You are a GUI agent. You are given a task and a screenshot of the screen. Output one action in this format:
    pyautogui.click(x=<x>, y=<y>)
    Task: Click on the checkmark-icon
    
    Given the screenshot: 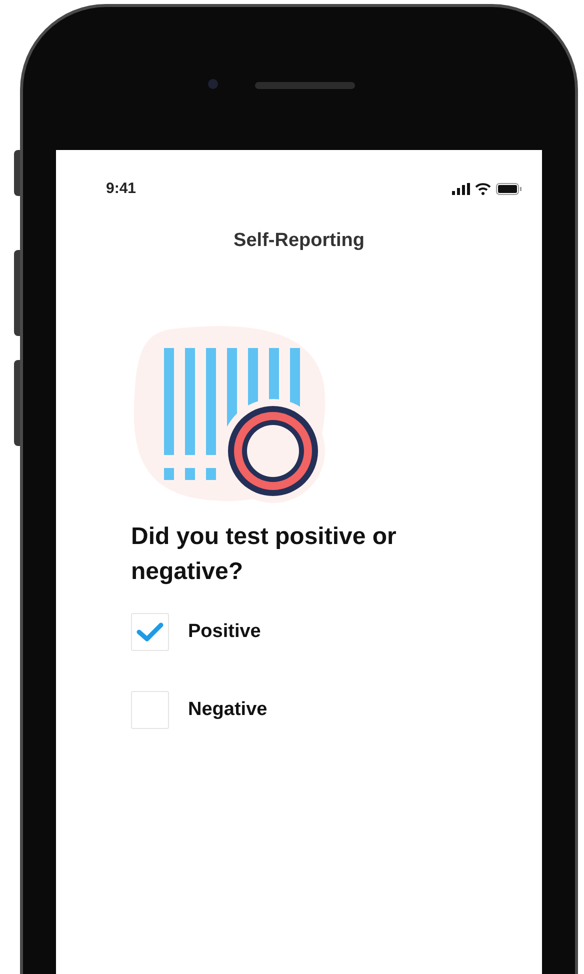 What is the action you would take?
    pyautogui.click(x=150, y=632)
    